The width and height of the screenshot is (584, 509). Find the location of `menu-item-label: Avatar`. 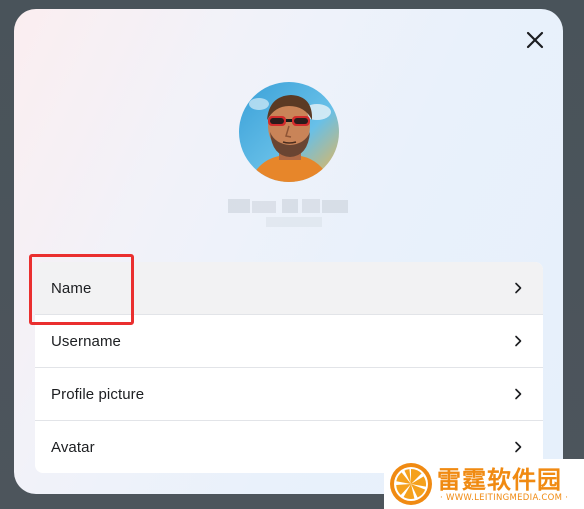

menu-item-label: Avatar is located at coordinates (73, 447).